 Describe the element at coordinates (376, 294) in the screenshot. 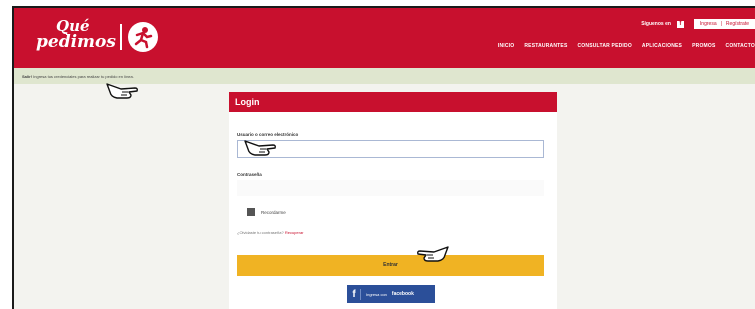

I see `facebook-login-prefix: Ingresa con` at that location.